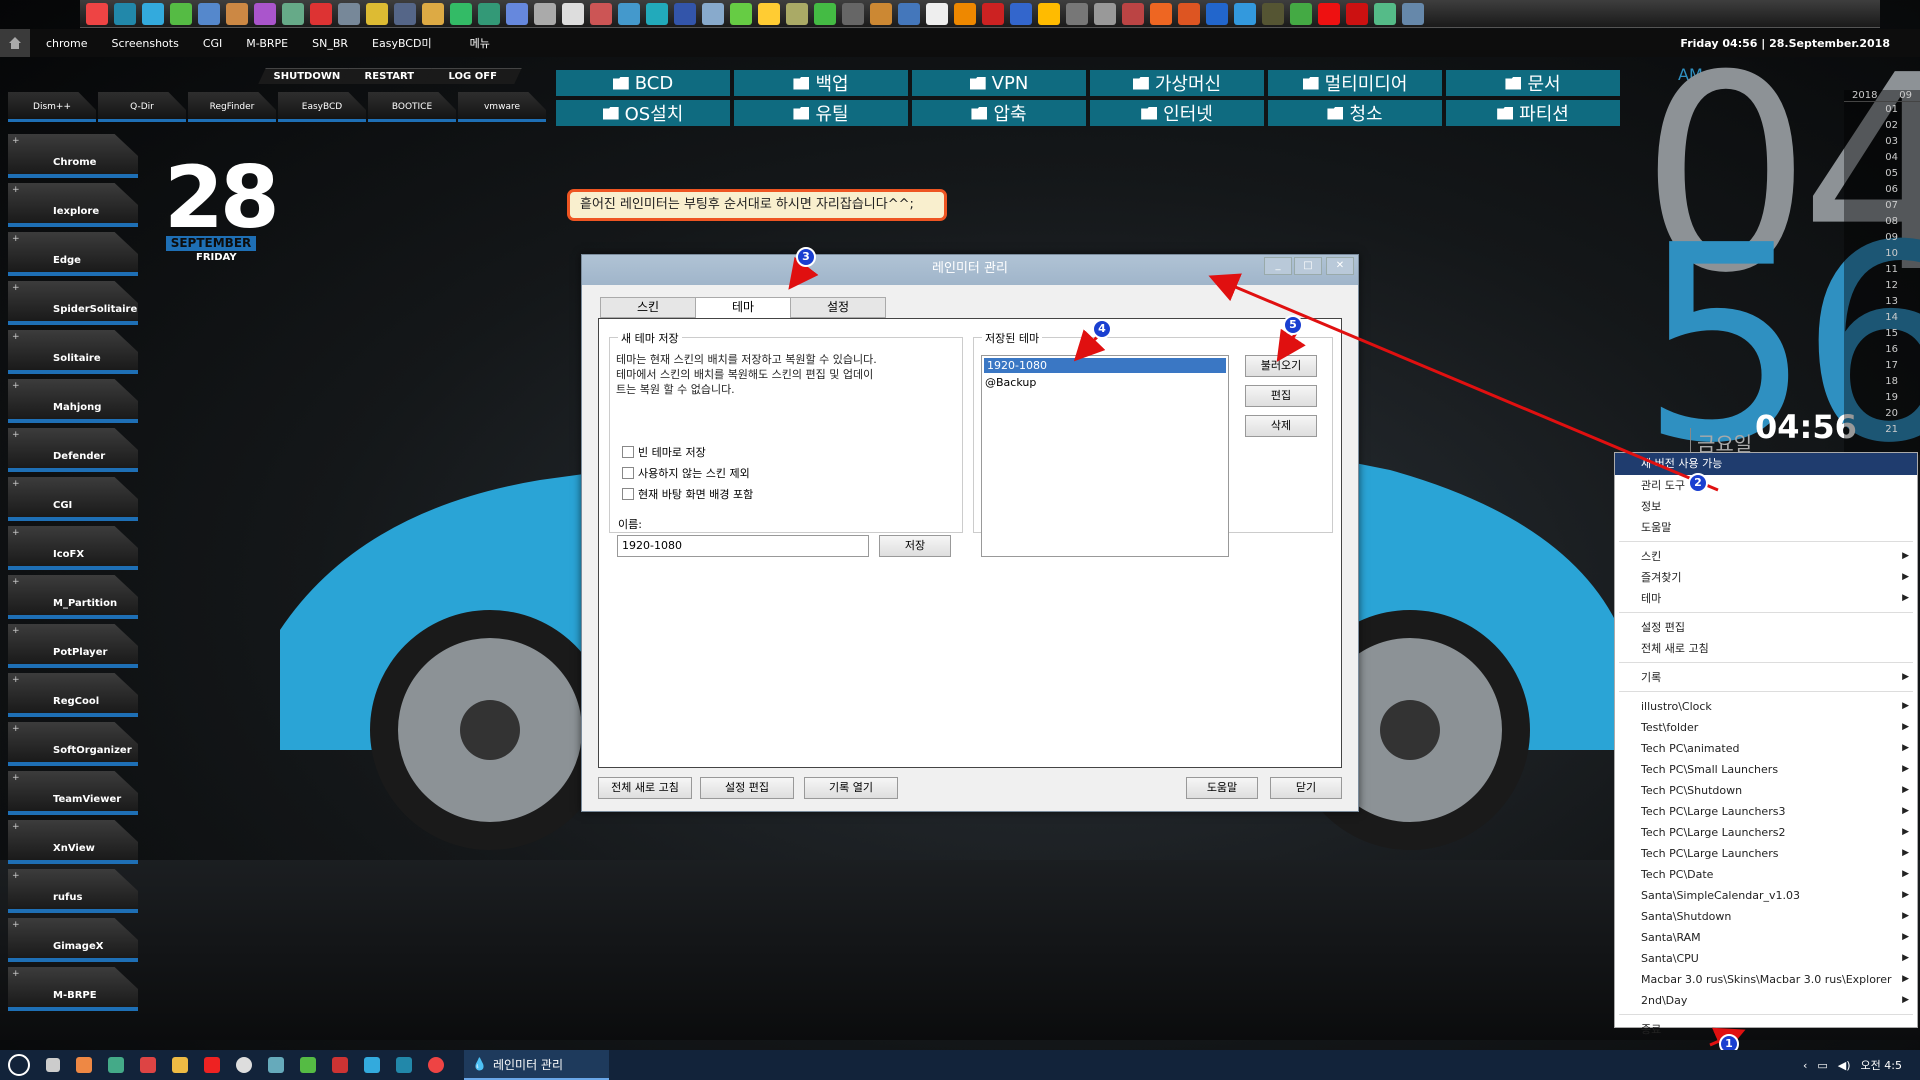 This screenshot has width=1920, height=1080. I want to click on tray-clock: 오전 4:5, so click(1881, 1065).